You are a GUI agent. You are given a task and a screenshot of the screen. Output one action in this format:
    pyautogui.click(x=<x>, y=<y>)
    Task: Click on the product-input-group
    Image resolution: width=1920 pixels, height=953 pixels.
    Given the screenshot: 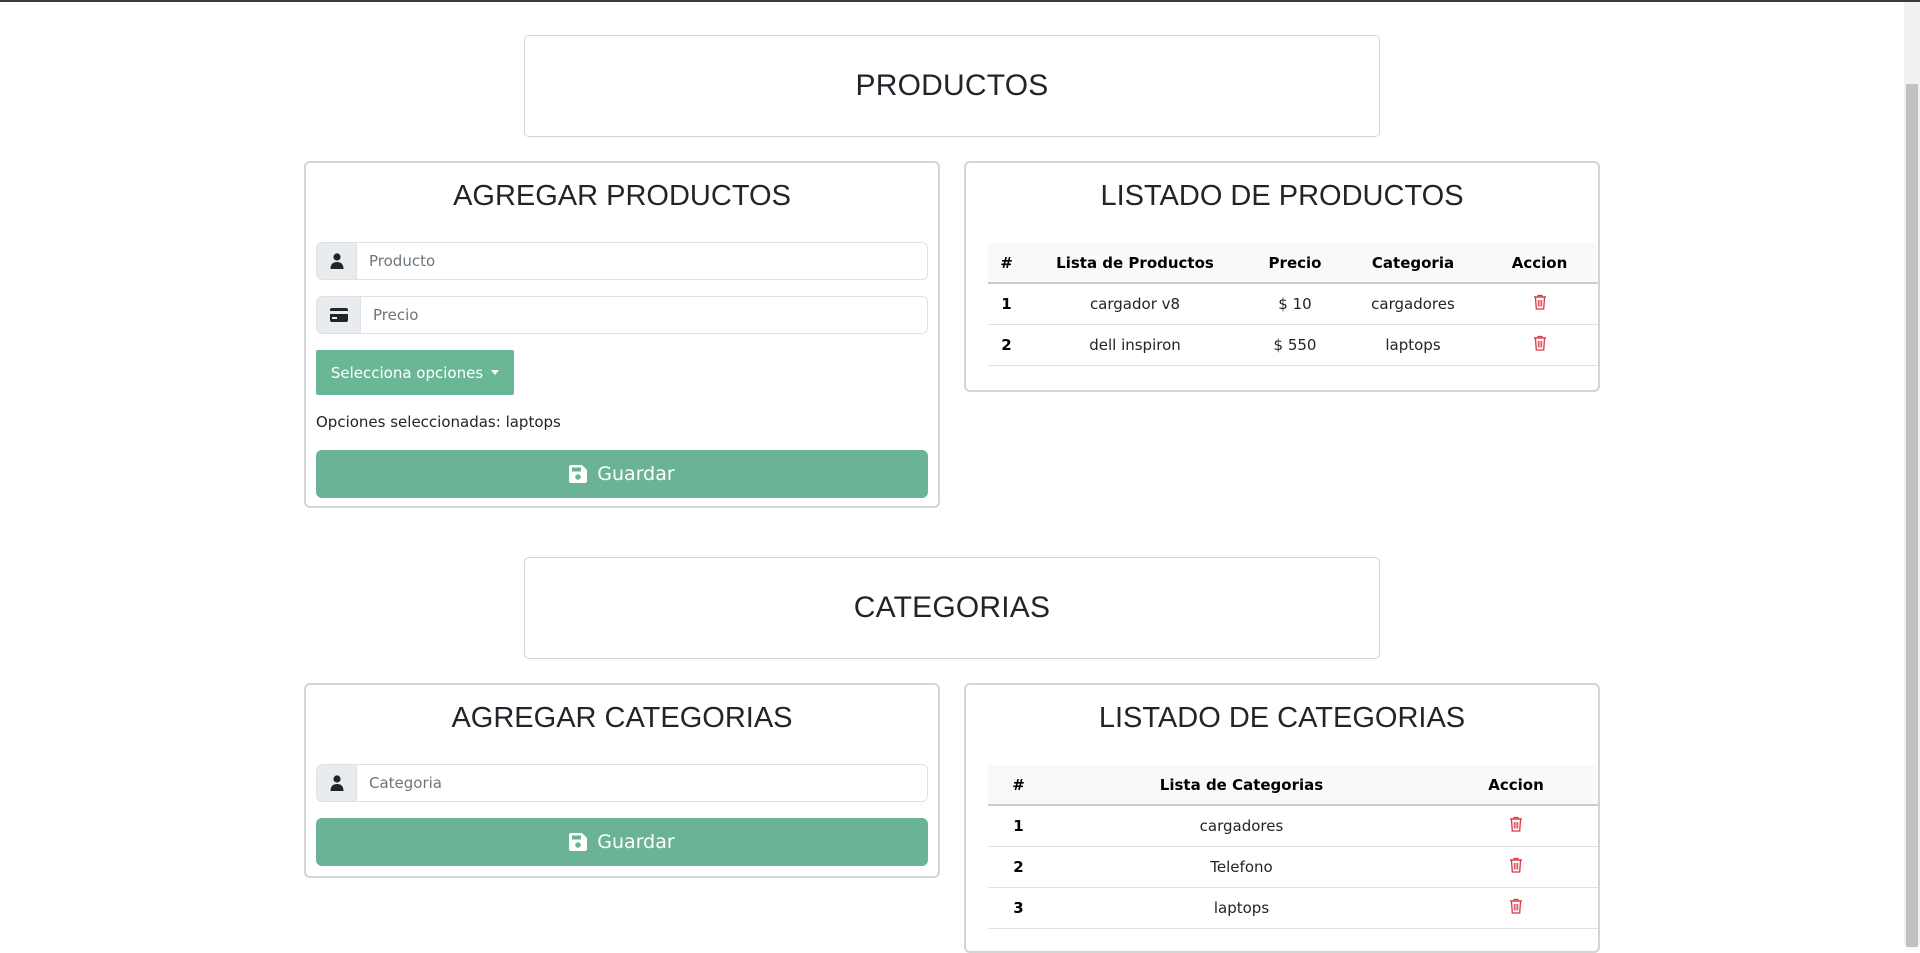 What is the action you would take?
    pyautogui.click(x=622, y=261)
    